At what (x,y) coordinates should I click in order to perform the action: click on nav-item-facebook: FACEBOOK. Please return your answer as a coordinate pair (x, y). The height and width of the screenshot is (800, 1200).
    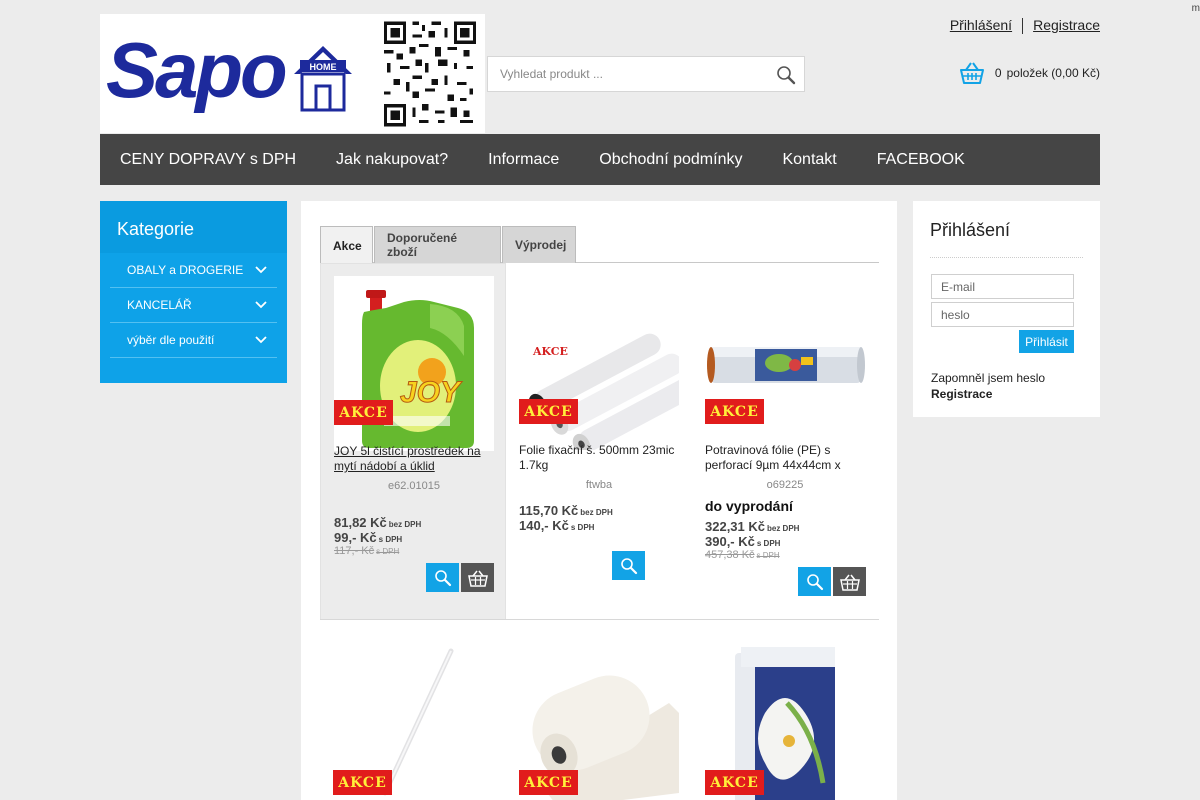
    Looking at the image, I should click on (921, 160).